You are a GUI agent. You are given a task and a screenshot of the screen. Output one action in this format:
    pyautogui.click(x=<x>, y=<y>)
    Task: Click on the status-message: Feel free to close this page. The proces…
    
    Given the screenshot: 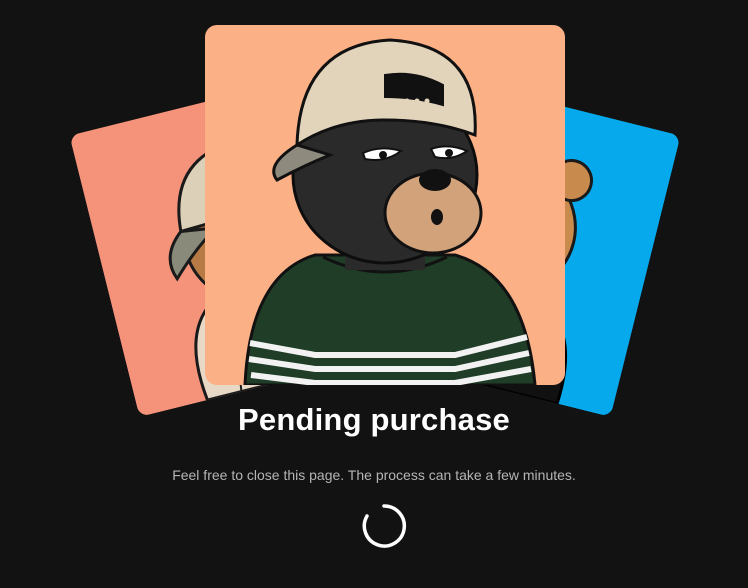 What is the action you would take?
    pyautogui.click(x=374, y=475)
    